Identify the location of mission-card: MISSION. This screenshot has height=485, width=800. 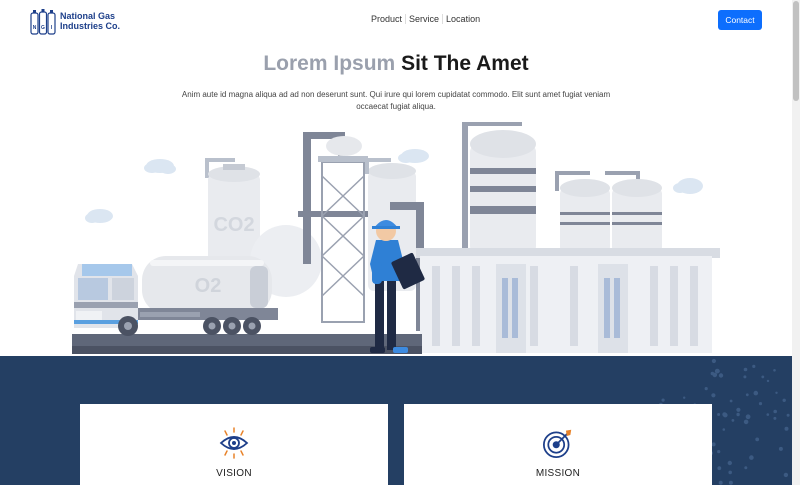
(558, 444).